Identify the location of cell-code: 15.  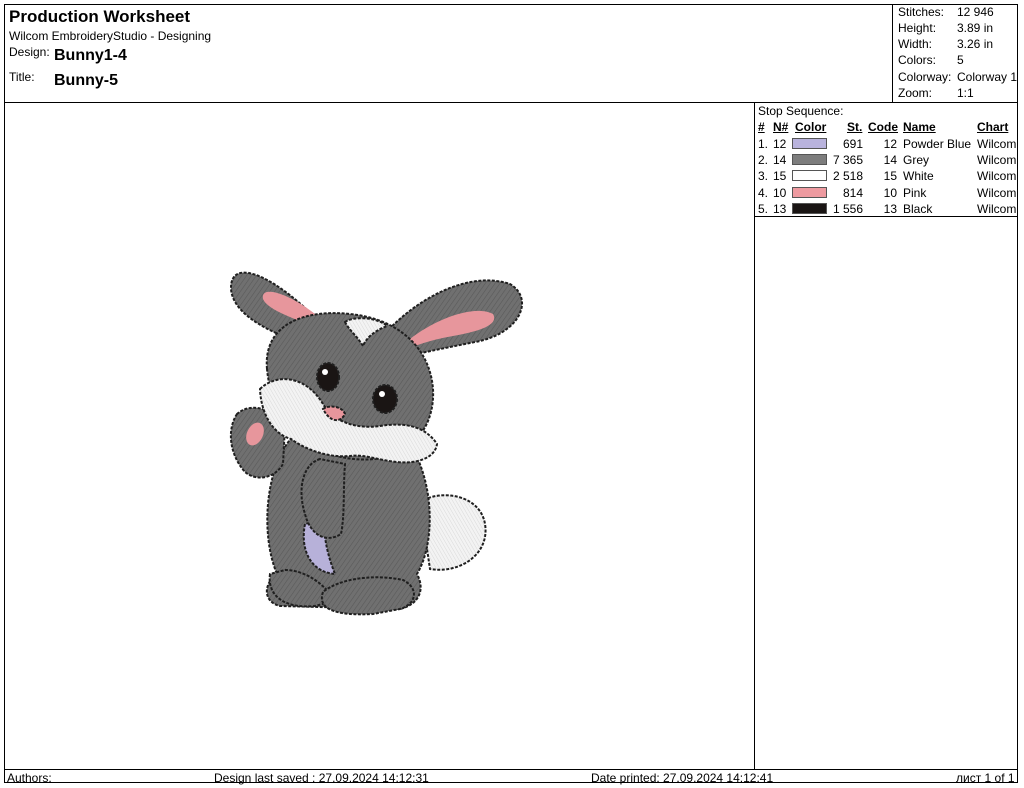
(890, 176).